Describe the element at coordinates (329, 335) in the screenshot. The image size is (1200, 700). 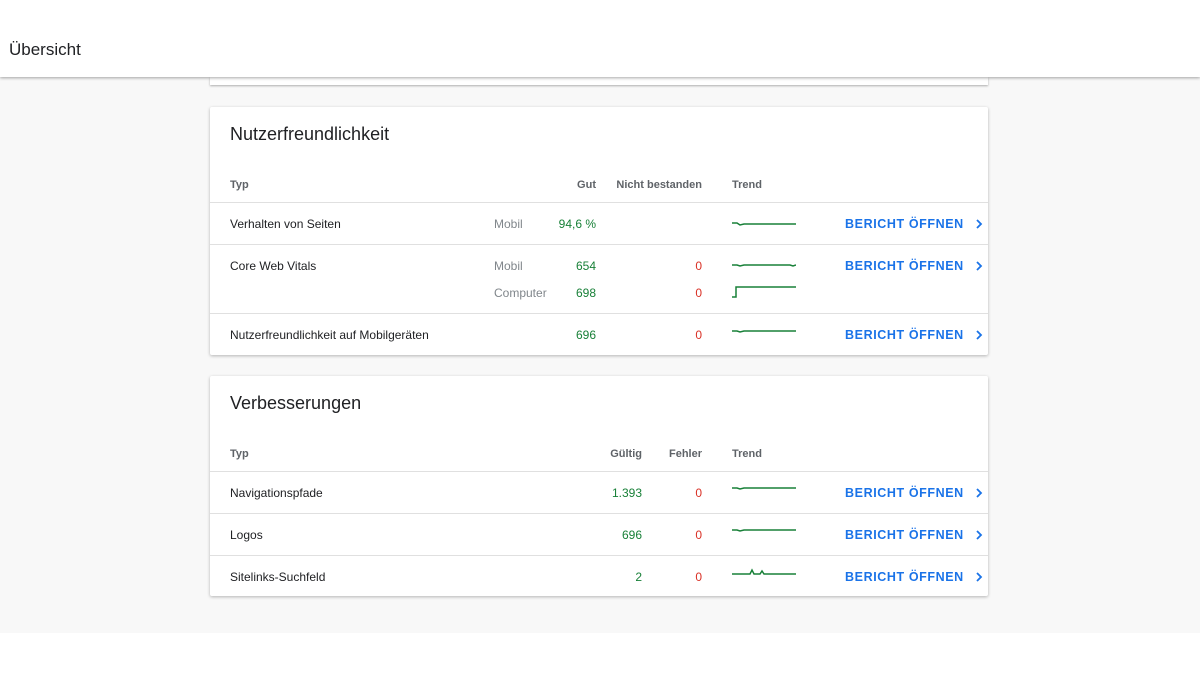
I see `row-label: Nutzerfreundlichkeit auf Mobilgeräten` at that location.